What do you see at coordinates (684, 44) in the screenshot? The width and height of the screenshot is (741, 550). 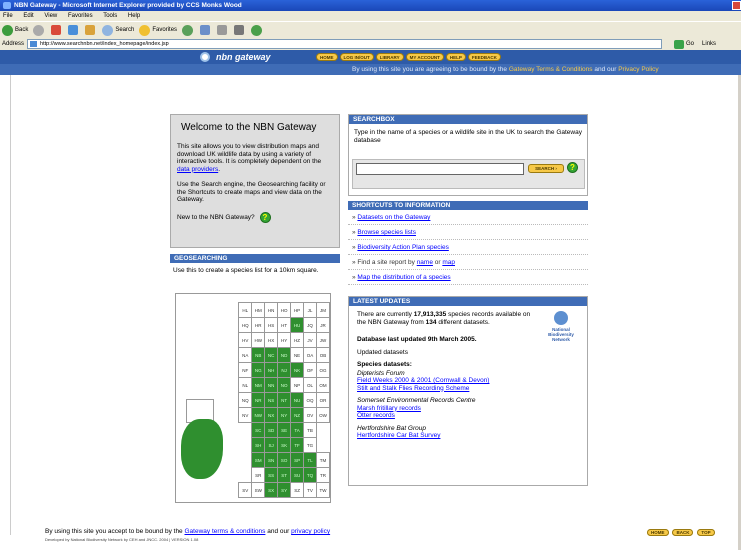 I see `go-button: Go` at bounding box center [684, 44].